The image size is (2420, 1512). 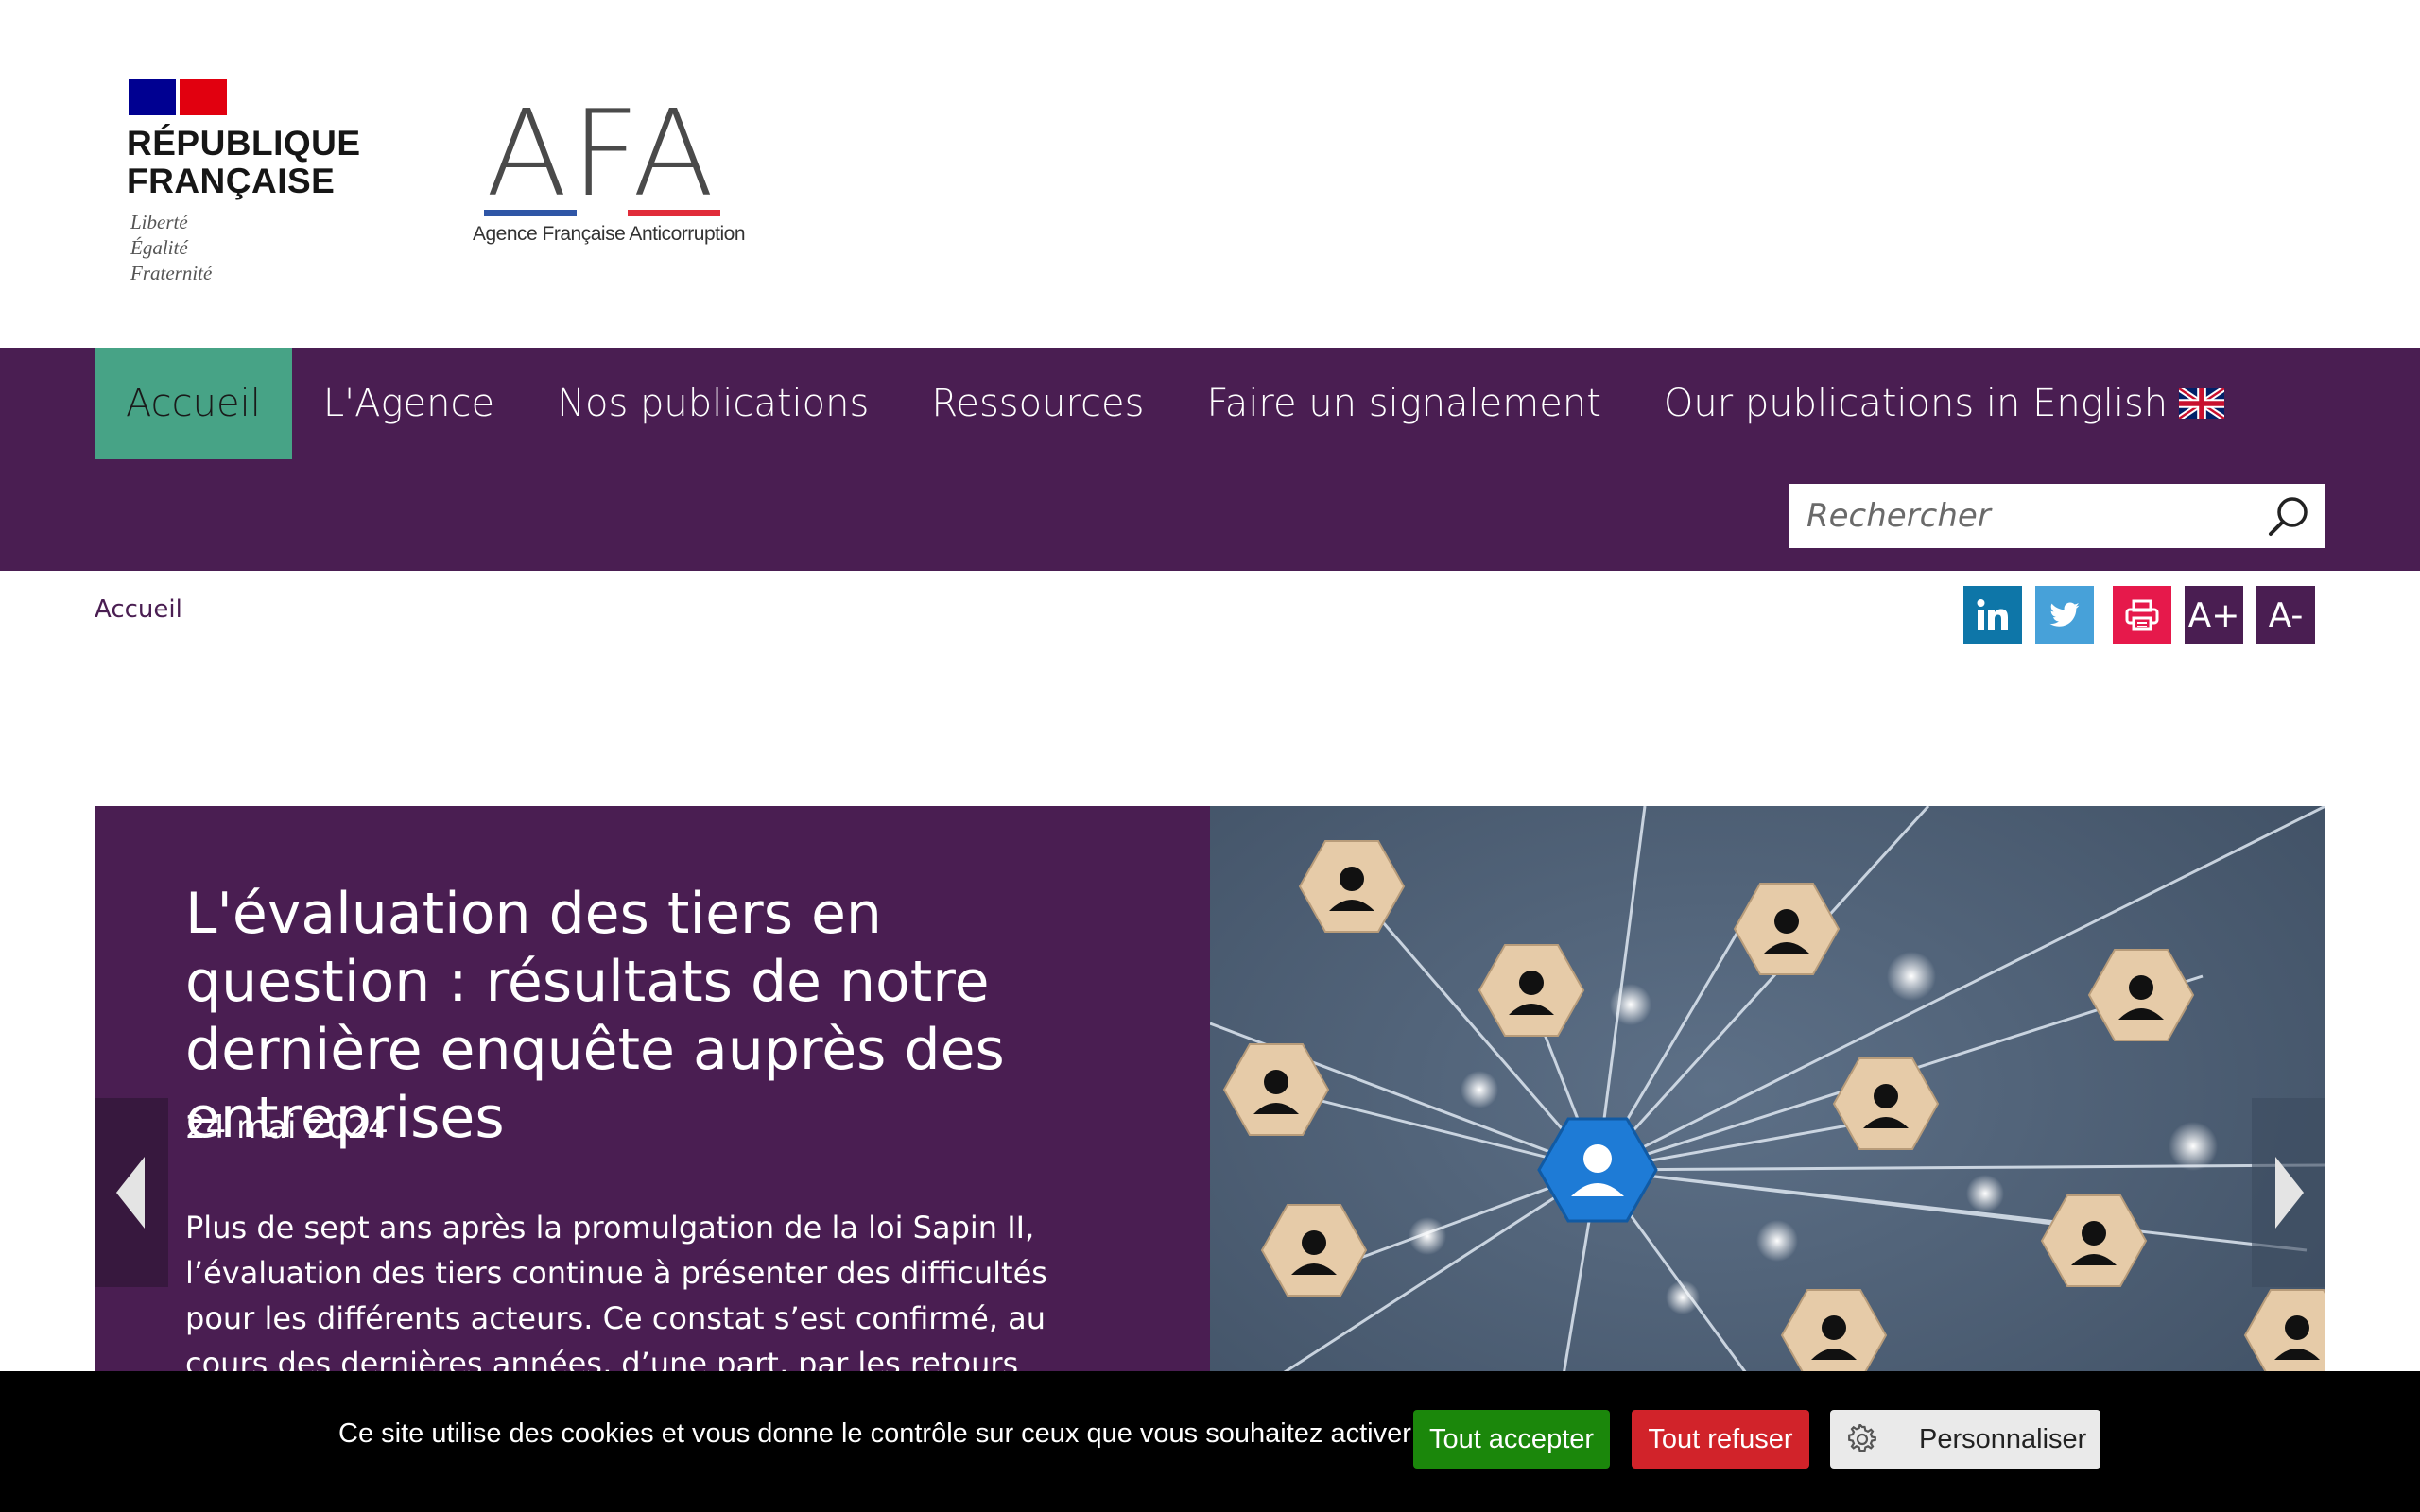 I want to click on nav-item-english-publications: Our publications in English, so click(x=1944, y=403).